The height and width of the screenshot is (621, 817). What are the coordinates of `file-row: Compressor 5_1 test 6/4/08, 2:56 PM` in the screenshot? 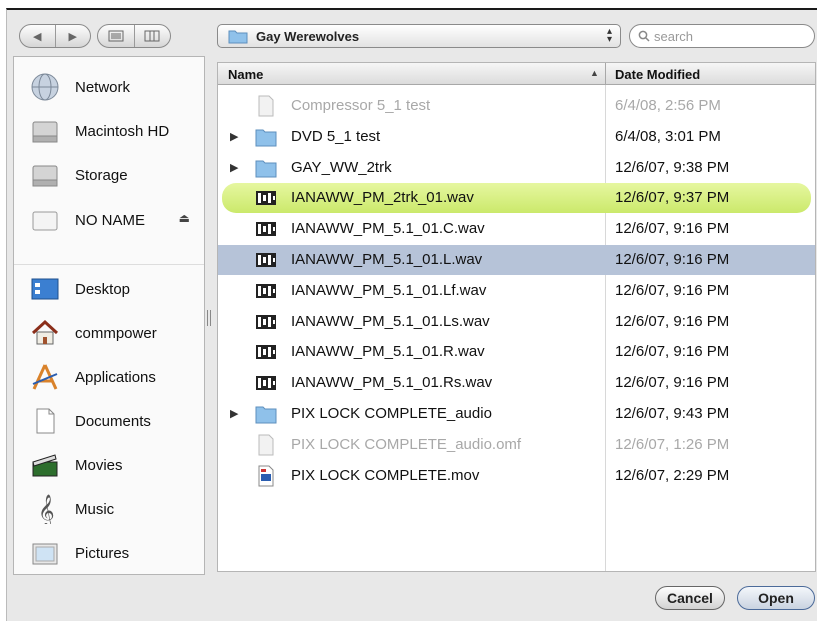 It's located at (516, 106).